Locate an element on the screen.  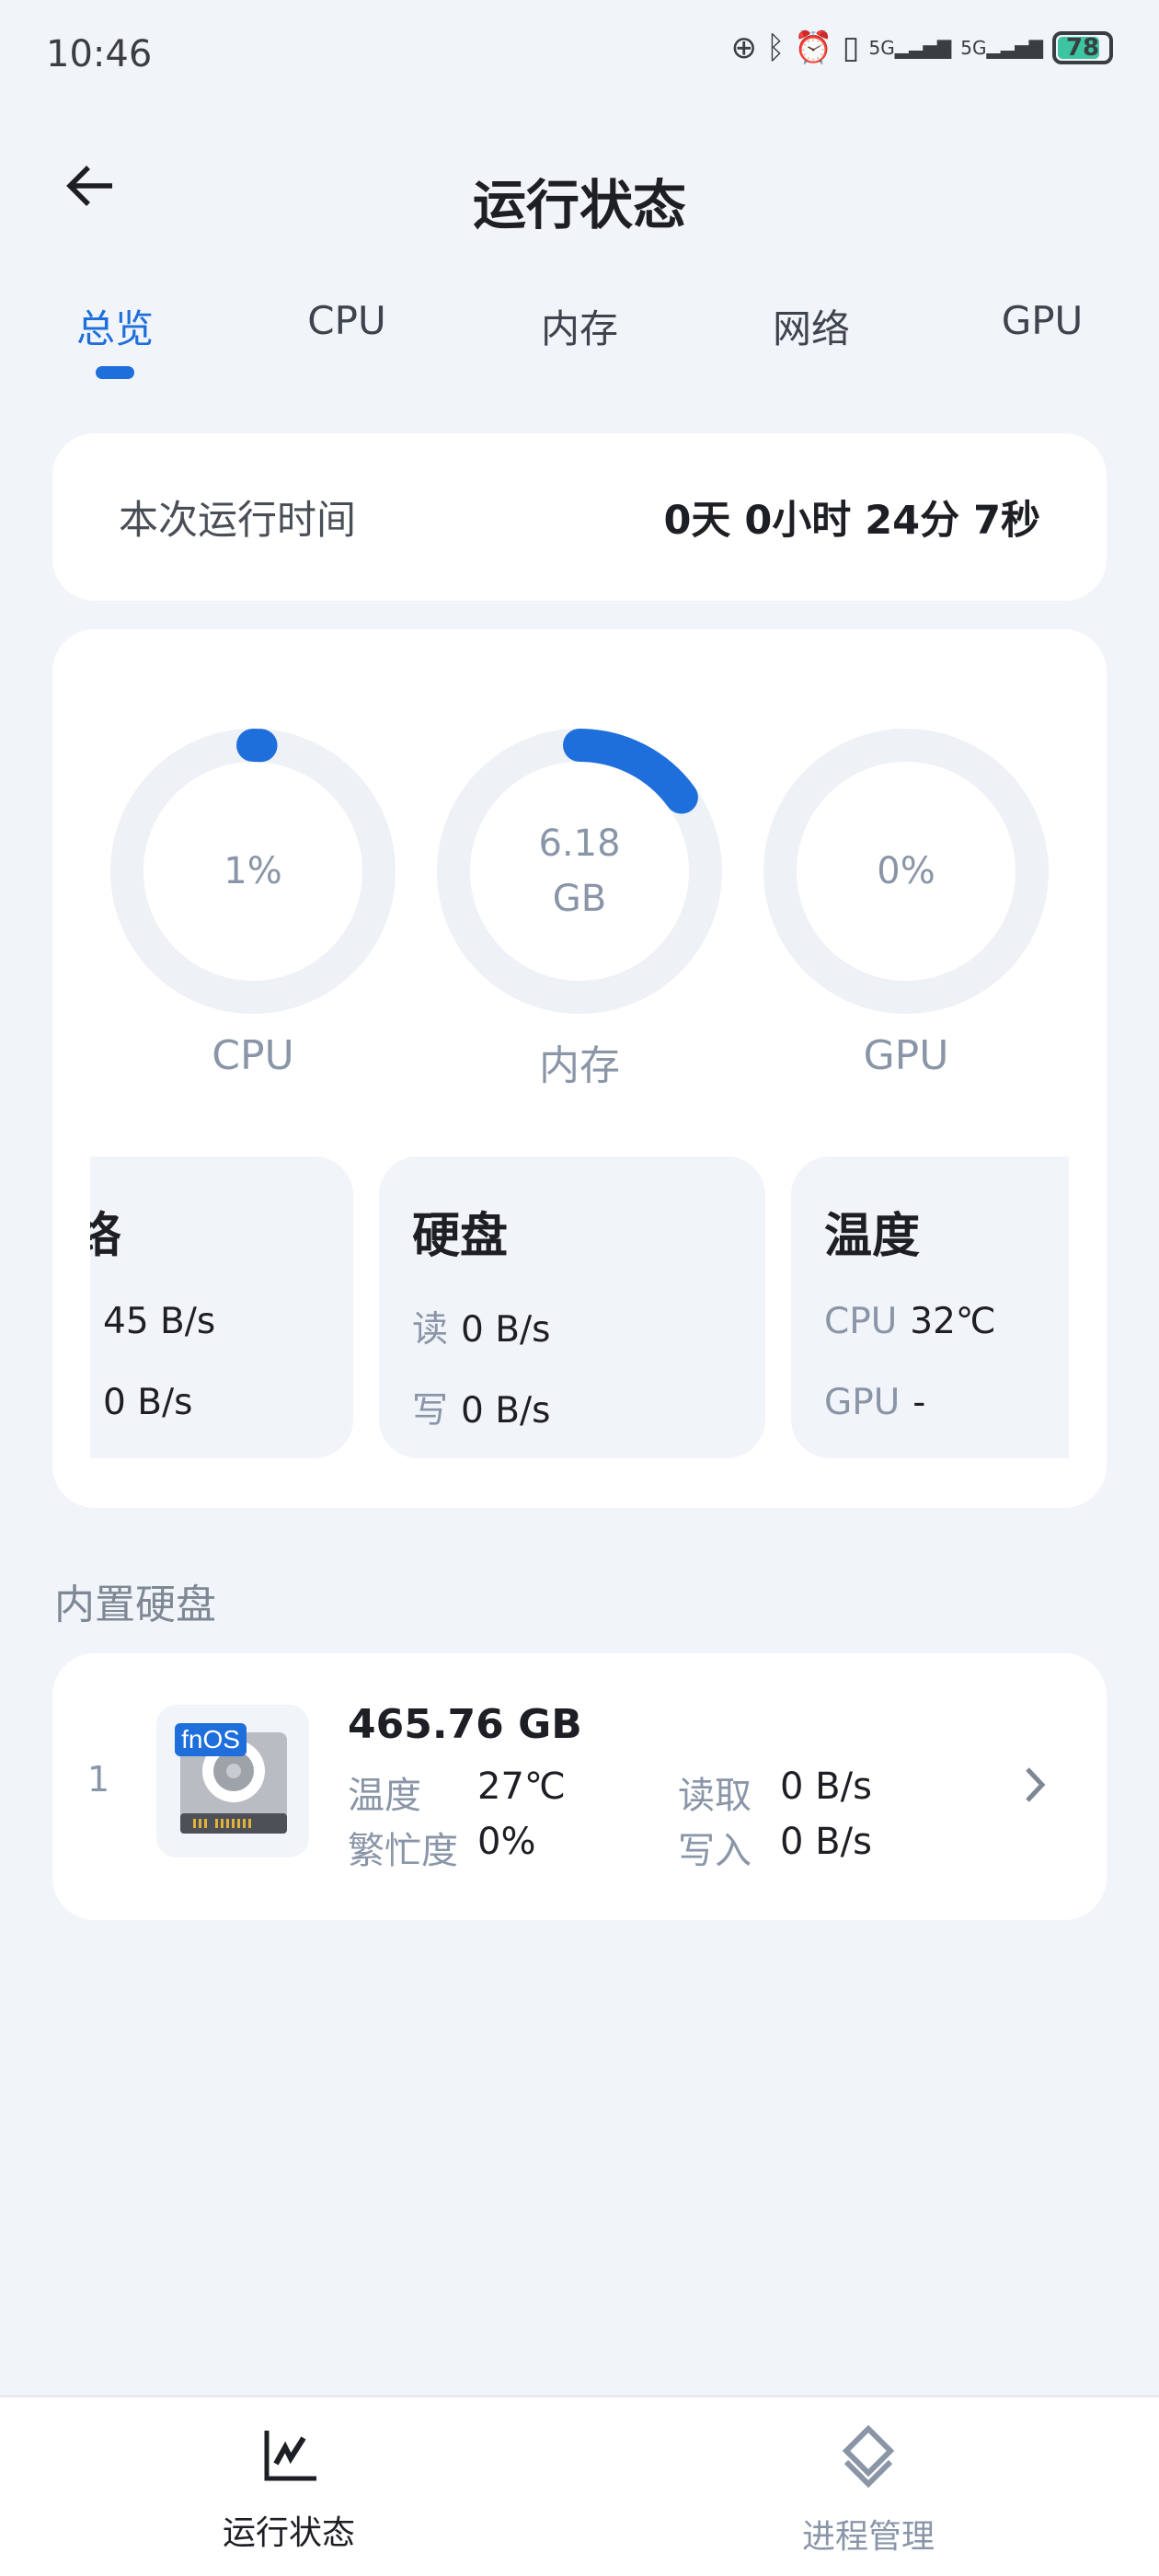
gauge-unit: GB is located at coordinates (579, 899).